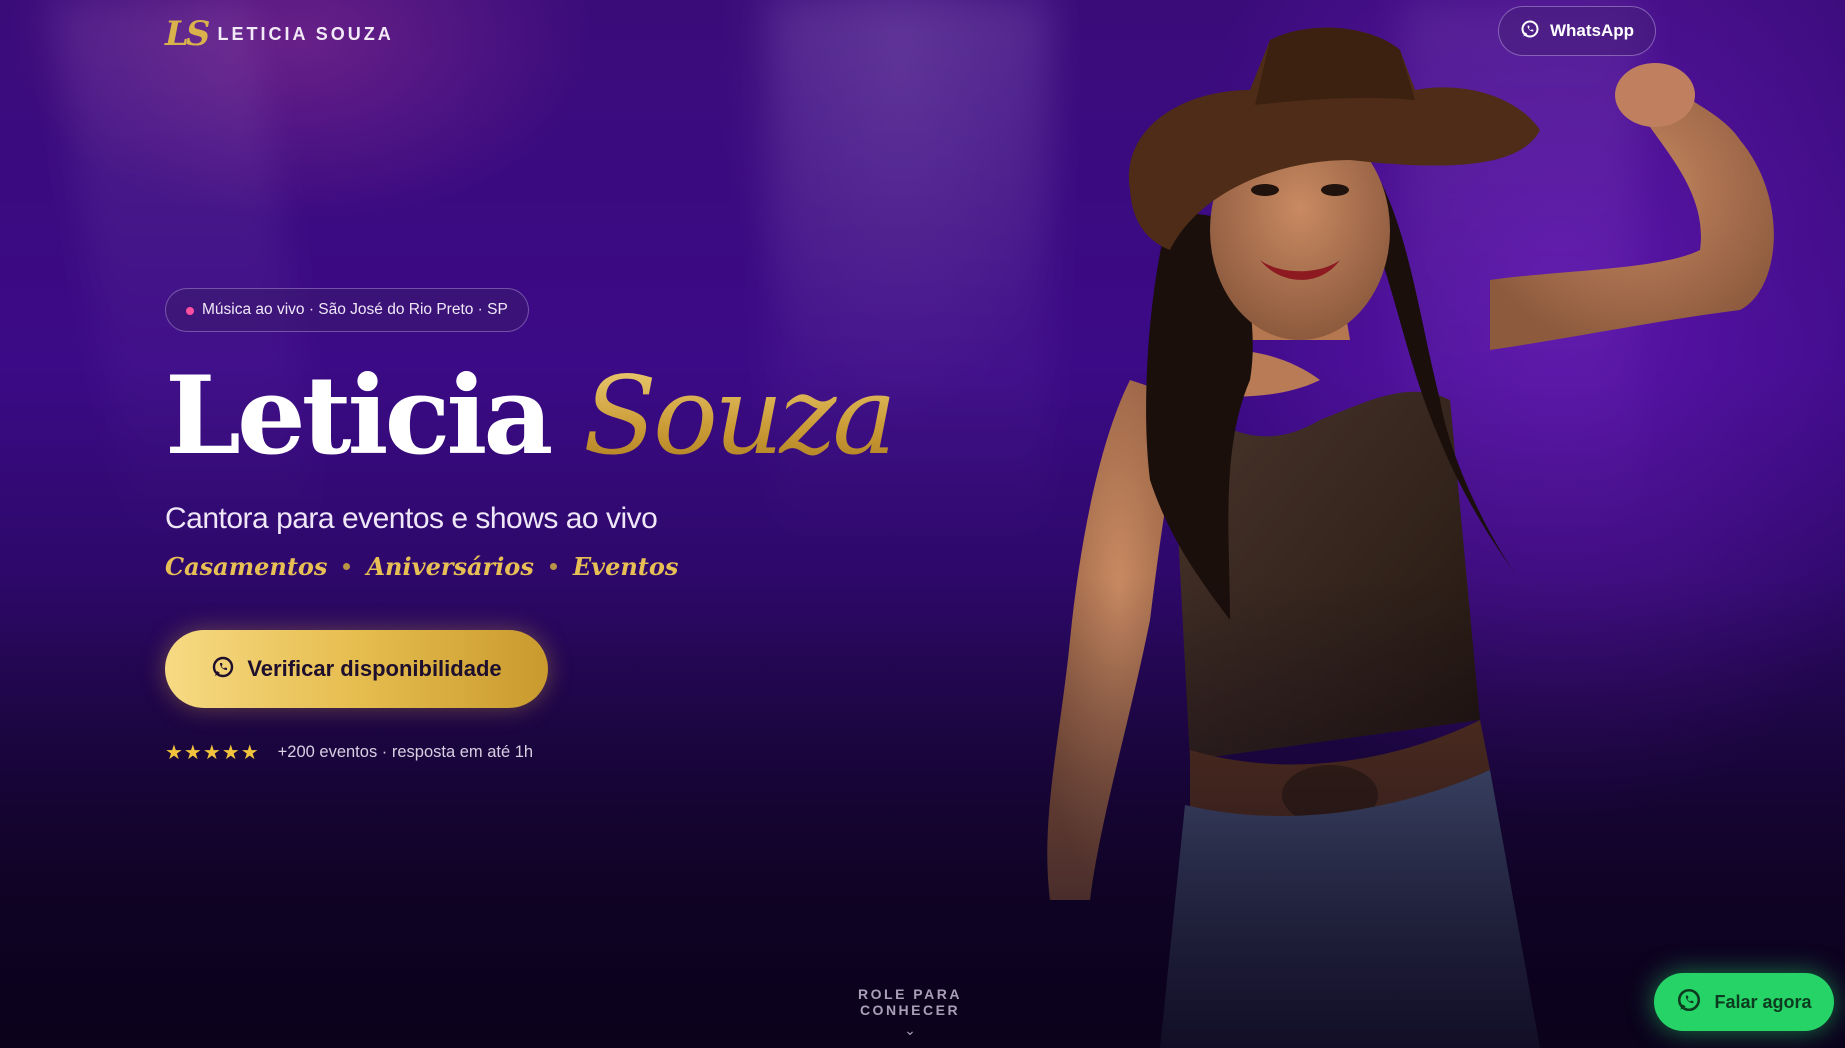 The width and height of the screenshot is (1845, 1048). I want to click on check-availability-button: Verificar disponibilidade, so click(356, 669).